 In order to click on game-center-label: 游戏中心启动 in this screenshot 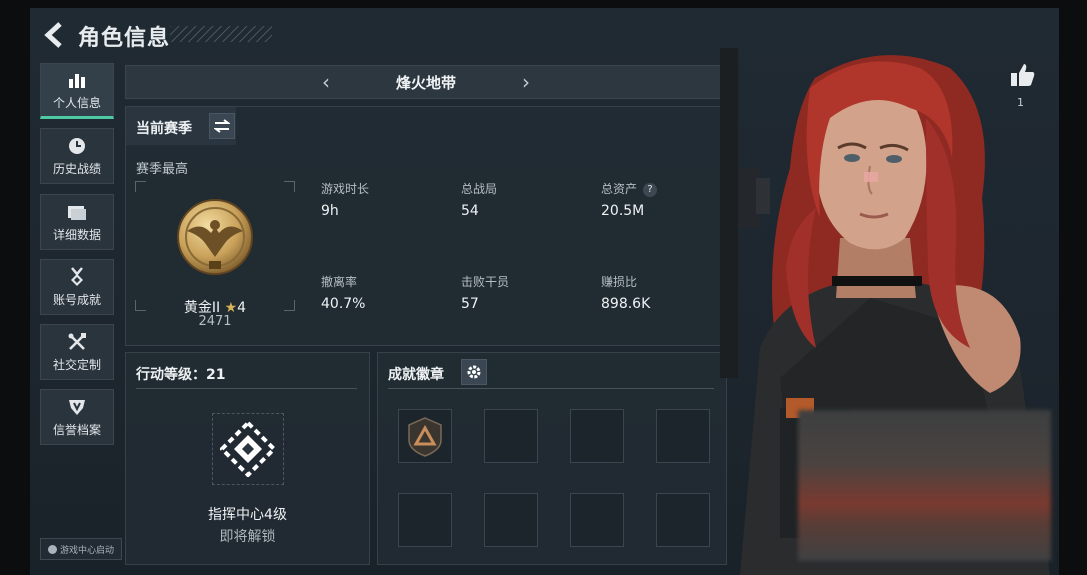, I will do `click(86, 550)`.